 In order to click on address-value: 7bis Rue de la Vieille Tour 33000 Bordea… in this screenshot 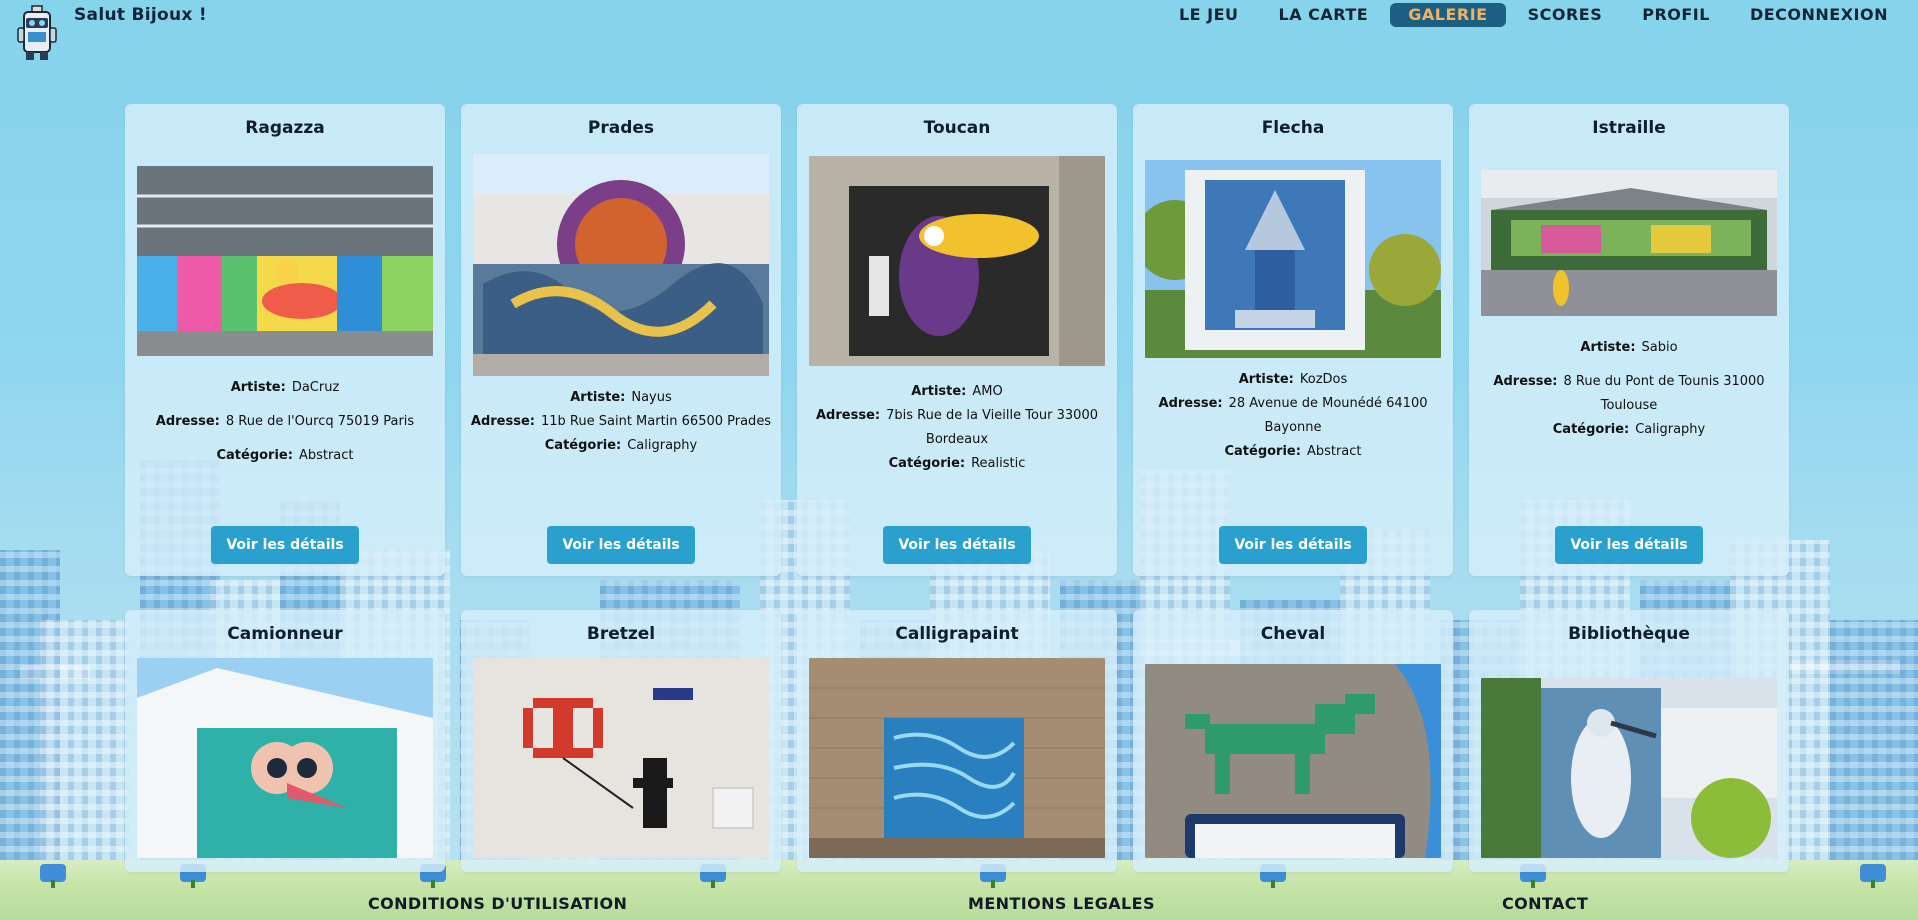, I will do `click(992, 427)`.